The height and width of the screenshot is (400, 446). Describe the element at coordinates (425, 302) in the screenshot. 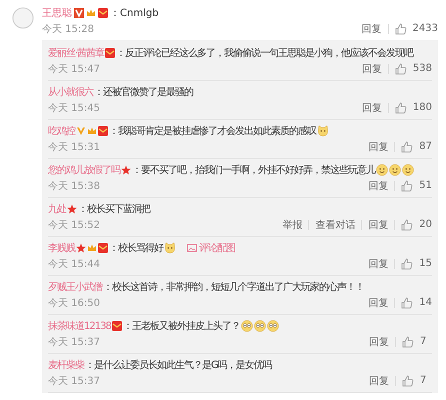

I see `like-count: 14` at that location.